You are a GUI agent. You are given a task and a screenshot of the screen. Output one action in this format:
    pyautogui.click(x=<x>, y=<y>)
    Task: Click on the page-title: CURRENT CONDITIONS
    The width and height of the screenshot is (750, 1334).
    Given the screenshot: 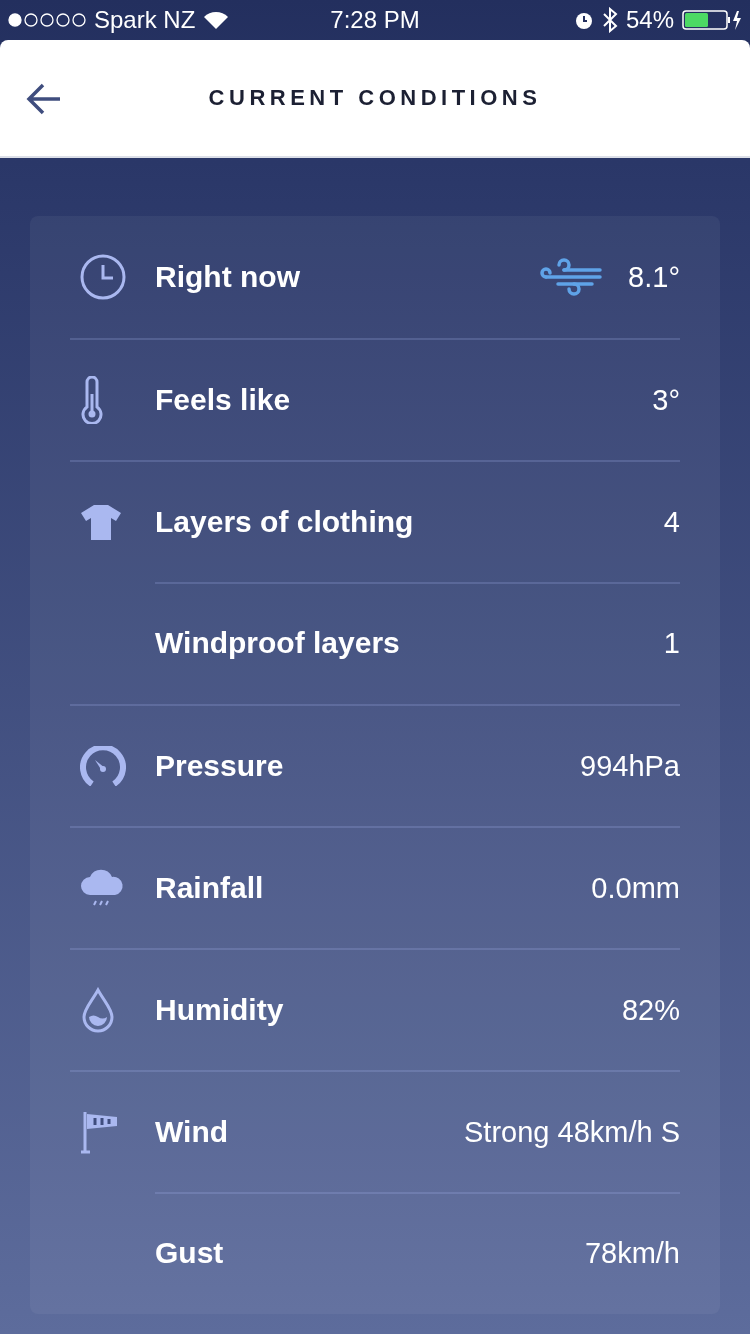 What is the action you would take?
    pyautogui.click(x=375, y=98)
    